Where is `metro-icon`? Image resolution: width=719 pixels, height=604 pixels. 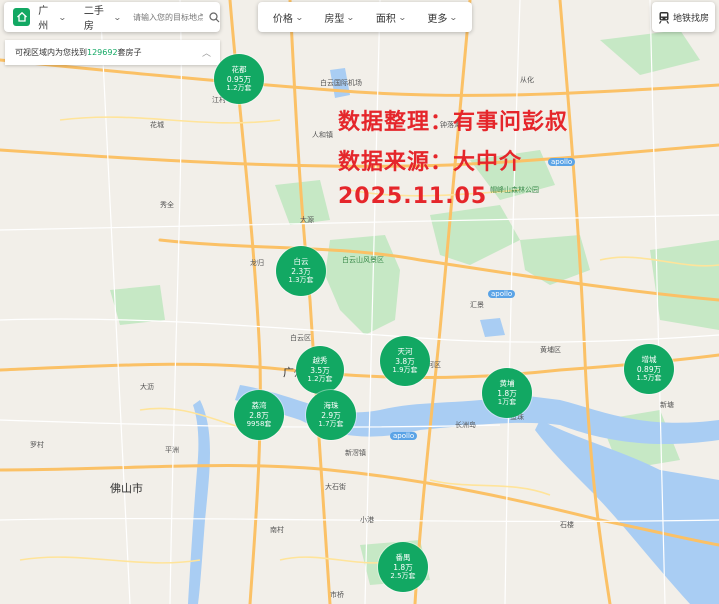 metro-icon is located at coordinates (663, 17).